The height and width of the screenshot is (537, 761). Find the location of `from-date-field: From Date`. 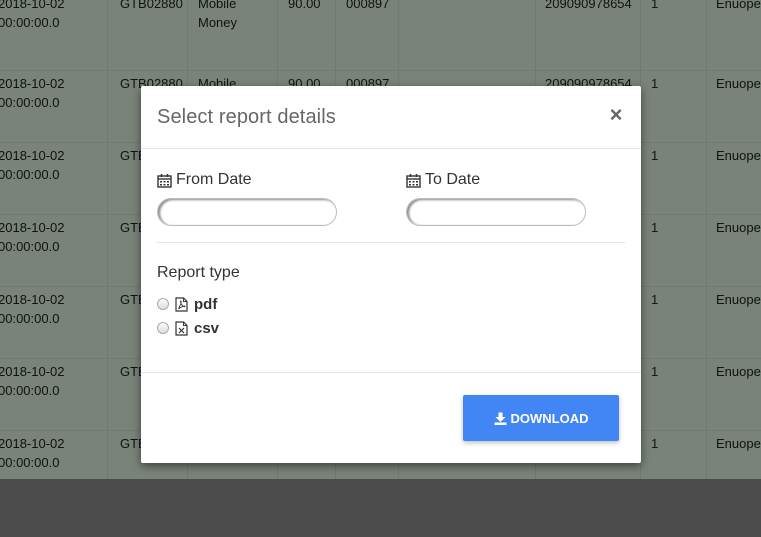

from-date-field: From Date is located at coordinates (247, 198).